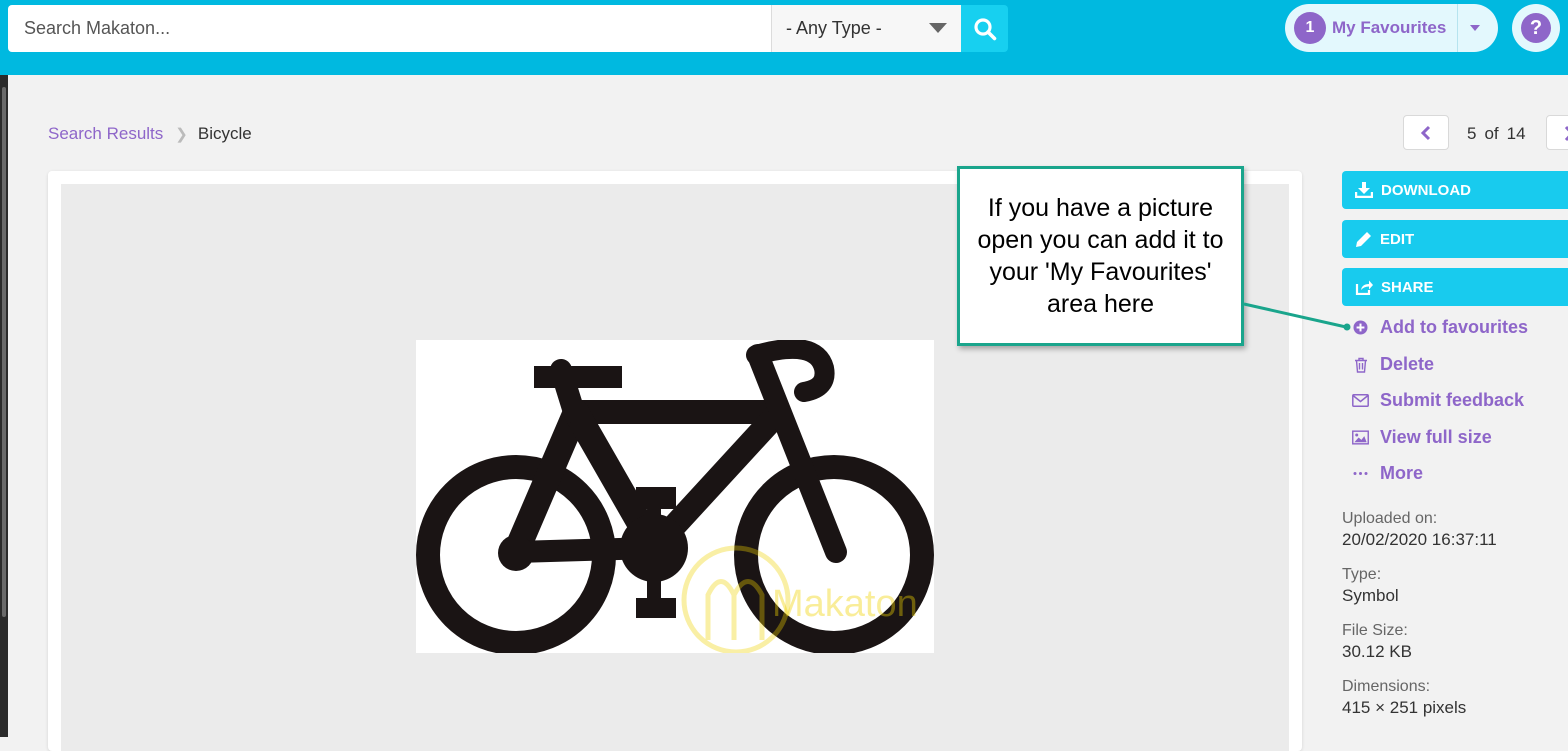  I want to click on next-button, so click(1557, 132).